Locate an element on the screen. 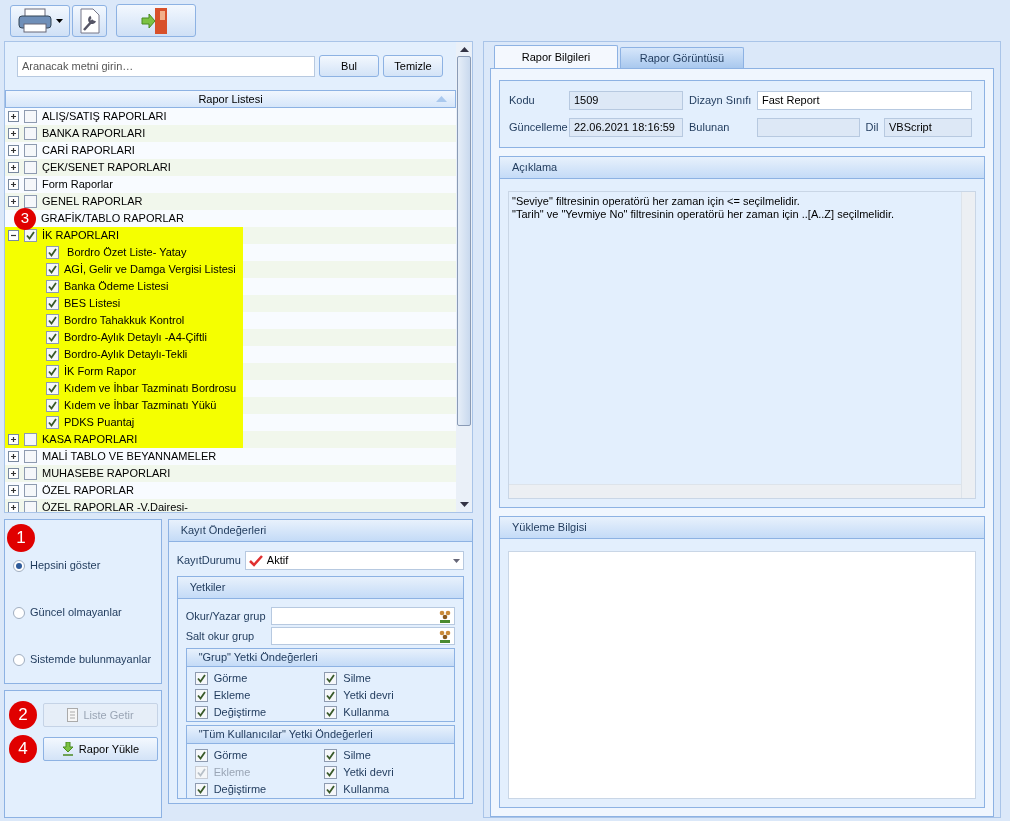 Image resolution: width=1010 pixels, height=821 pixels. search-button: Temizle is located at coordinates (413, 66).